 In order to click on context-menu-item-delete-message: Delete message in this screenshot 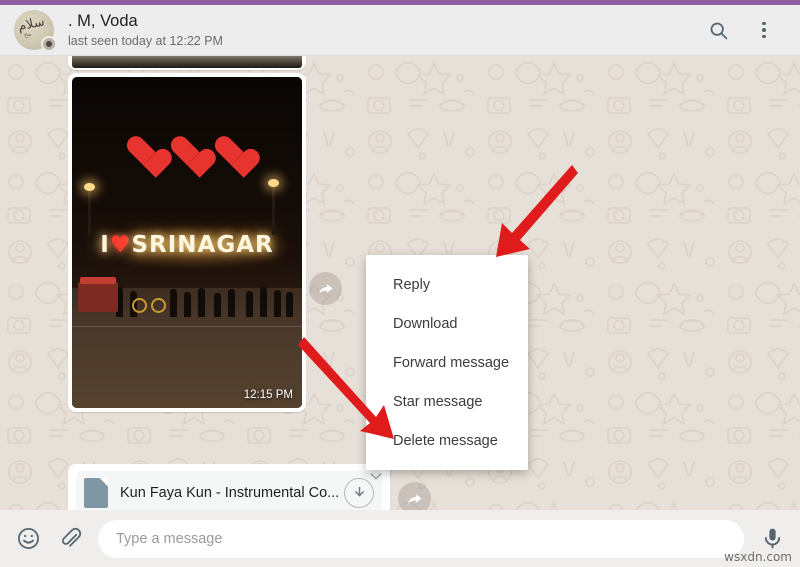, I will do `click(447, 440)`.